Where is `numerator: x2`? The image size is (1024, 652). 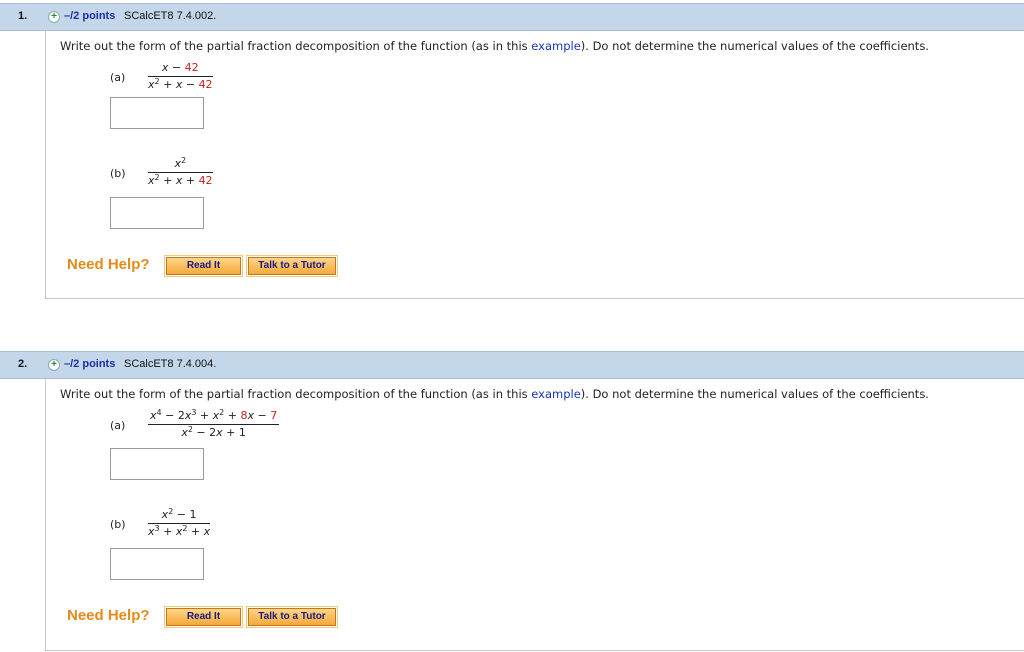 numerator: x2 is located at coordinates (180, 165).